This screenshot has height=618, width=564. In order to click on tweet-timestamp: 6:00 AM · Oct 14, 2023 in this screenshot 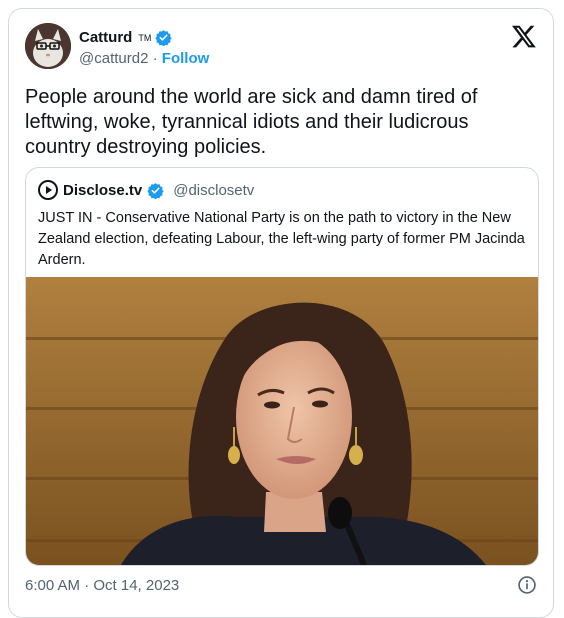, I will do `click(102, 585)`.